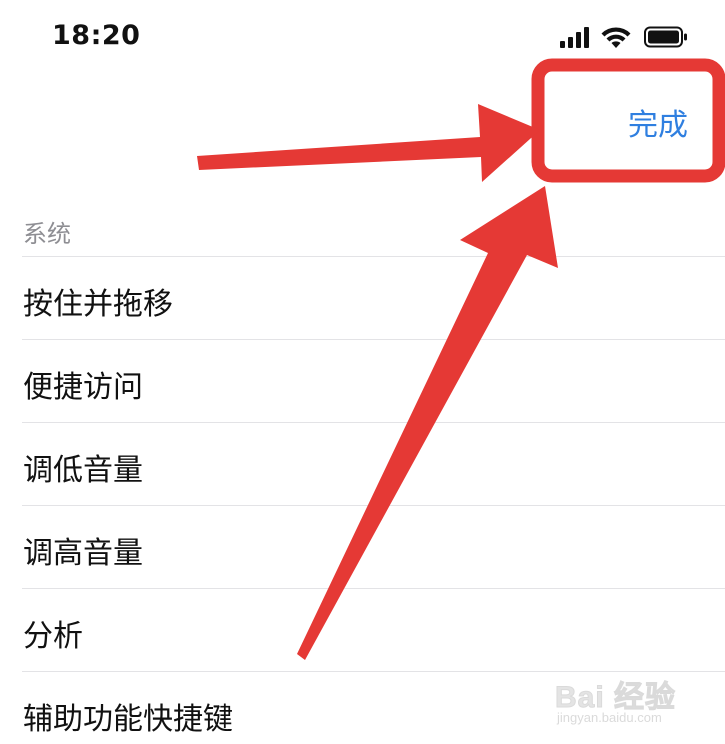  What do you see at coordinates (83, 387) in the screenshot?
I see `list-item-label: 便捷访问` at bounding box center [83, 387].